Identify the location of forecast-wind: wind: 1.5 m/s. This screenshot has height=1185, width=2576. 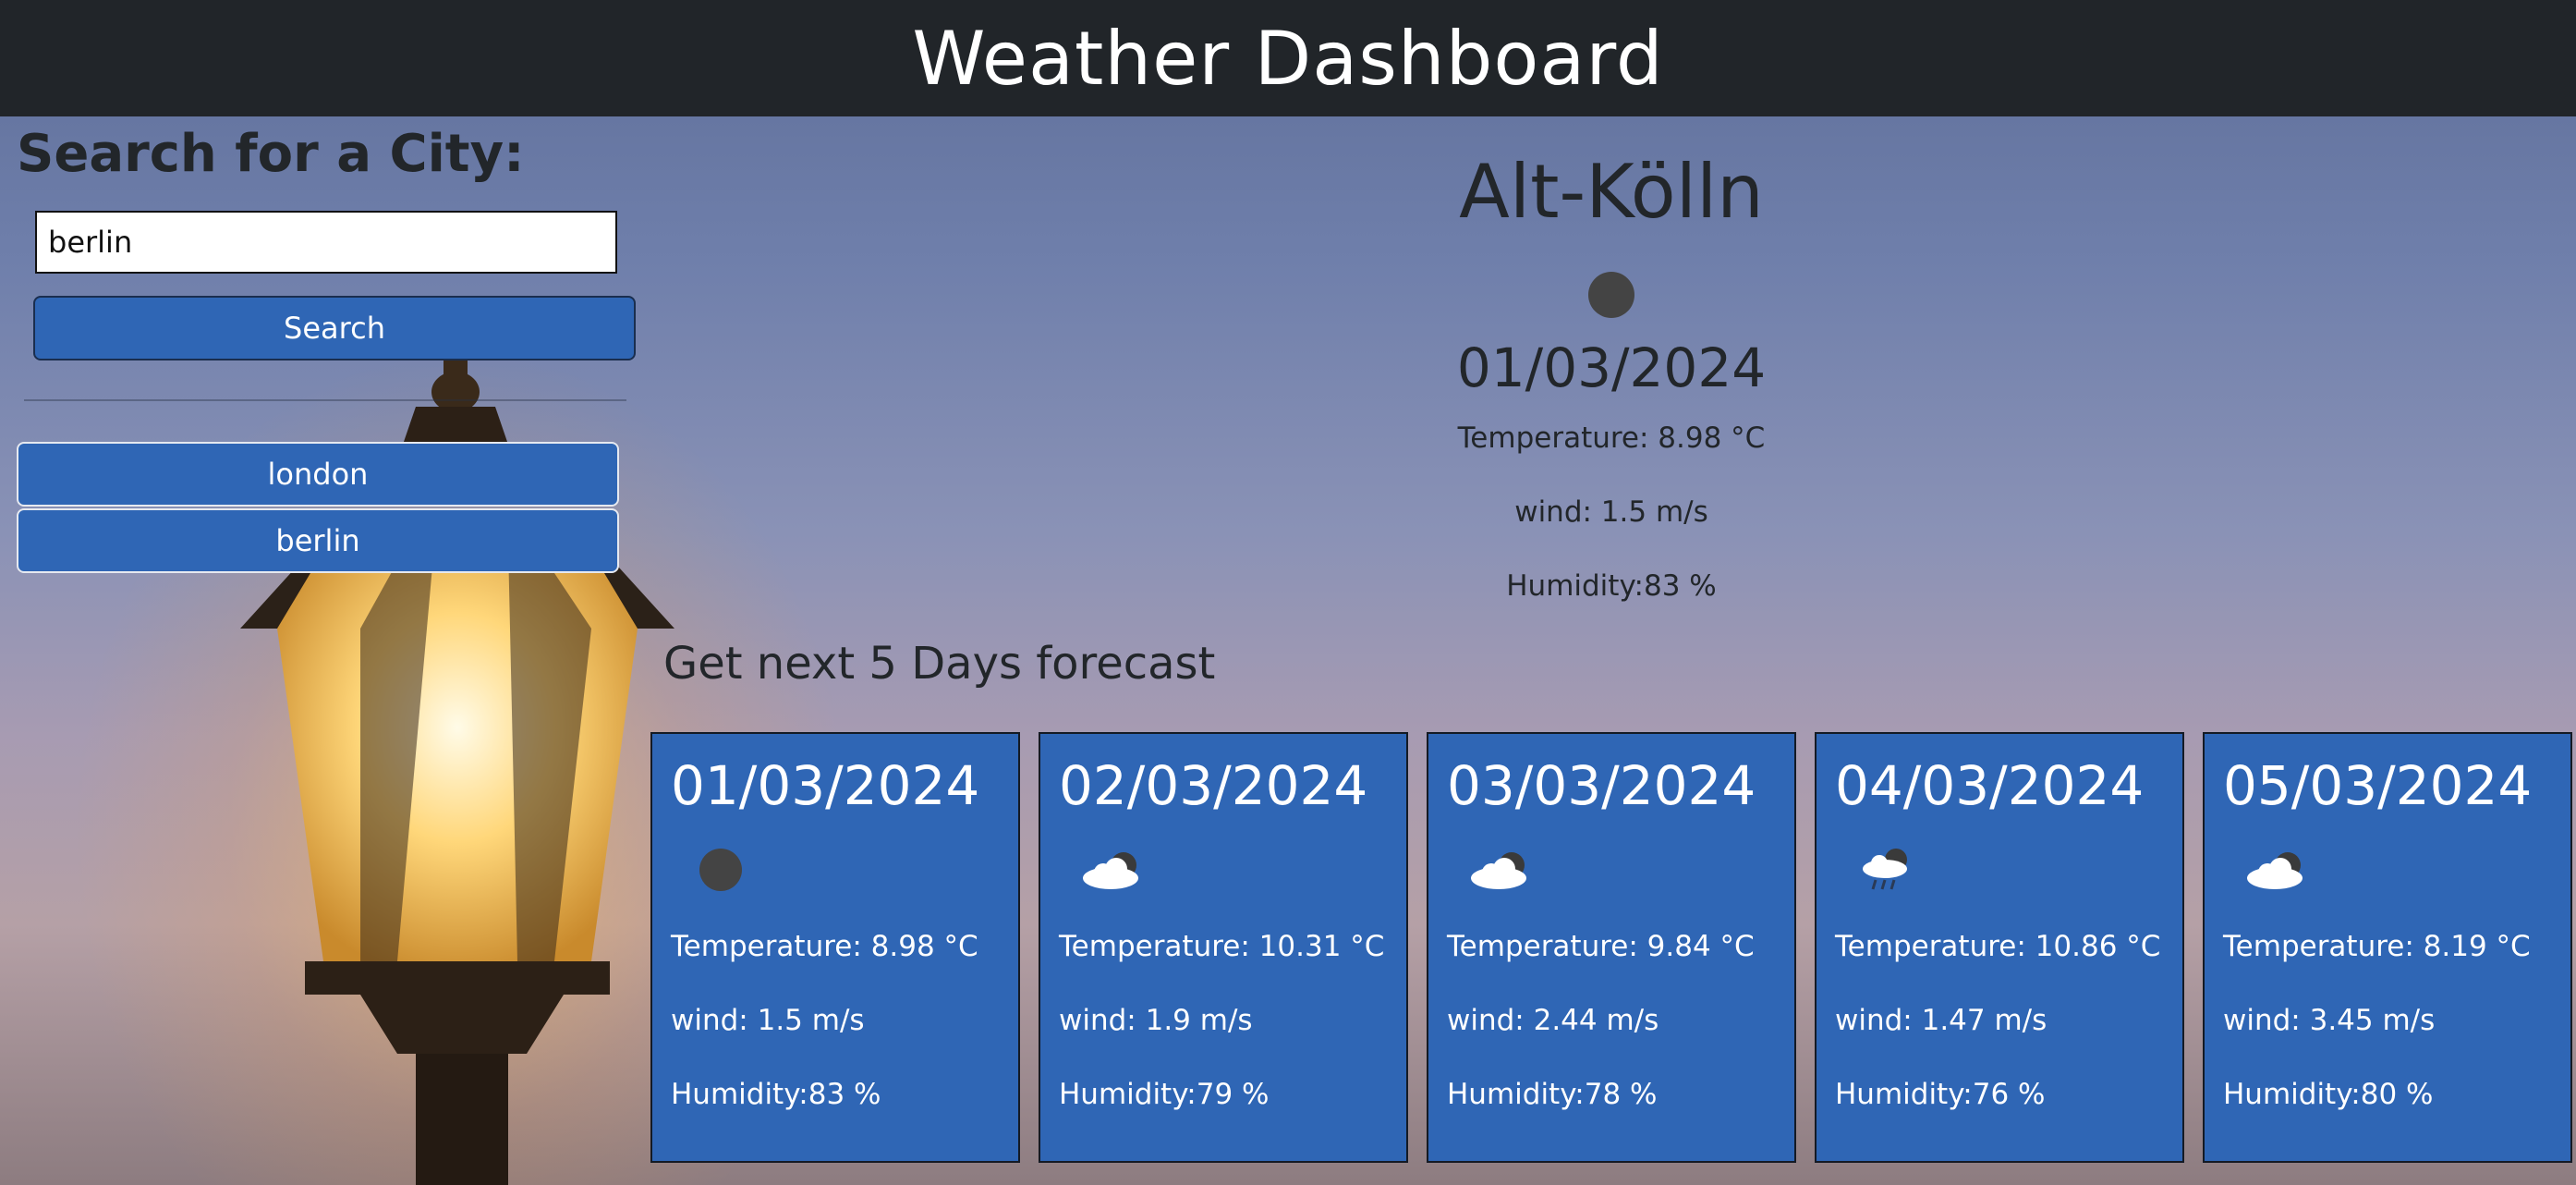
(768, 1021).